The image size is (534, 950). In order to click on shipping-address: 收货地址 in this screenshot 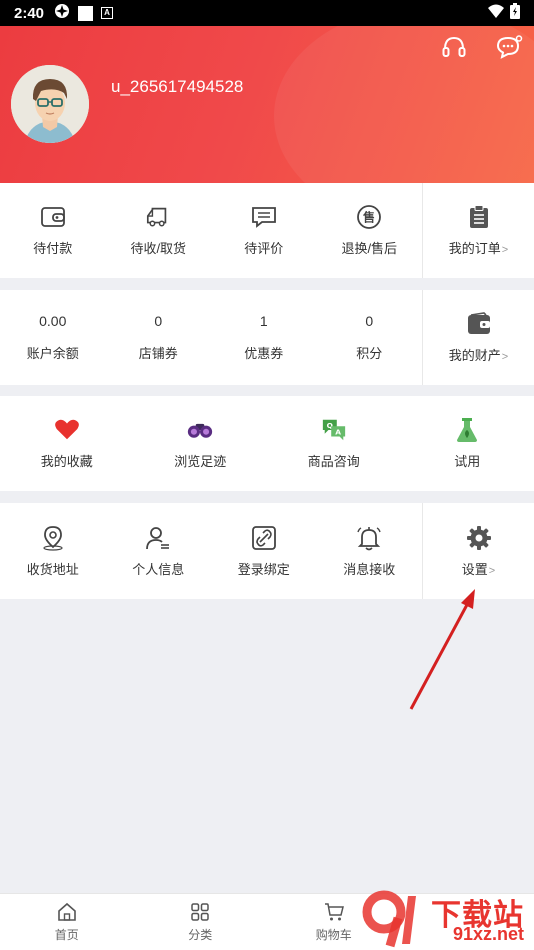, I will do `click(53, 551)`.